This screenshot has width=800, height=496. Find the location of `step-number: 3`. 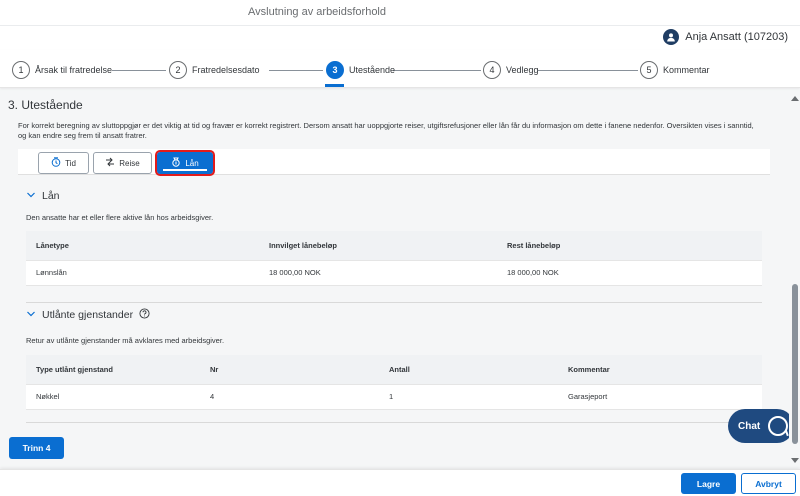

step-number: 3 is located at coordinates (335, 70).